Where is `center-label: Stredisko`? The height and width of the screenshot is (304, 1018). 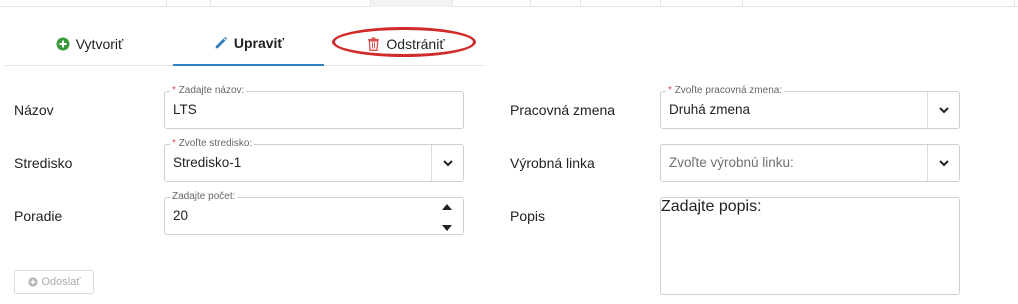 center-label: Stredisko is located at coordinates (43, 163).